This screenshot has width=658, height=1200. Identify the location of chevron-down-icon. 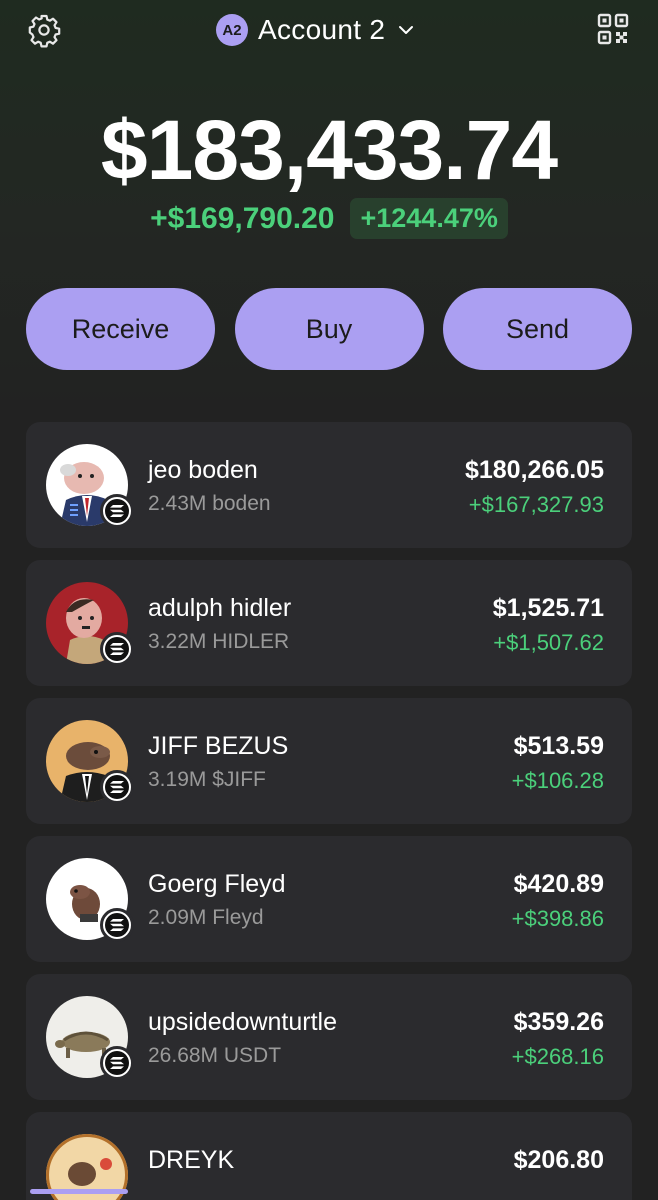
(406, 30).